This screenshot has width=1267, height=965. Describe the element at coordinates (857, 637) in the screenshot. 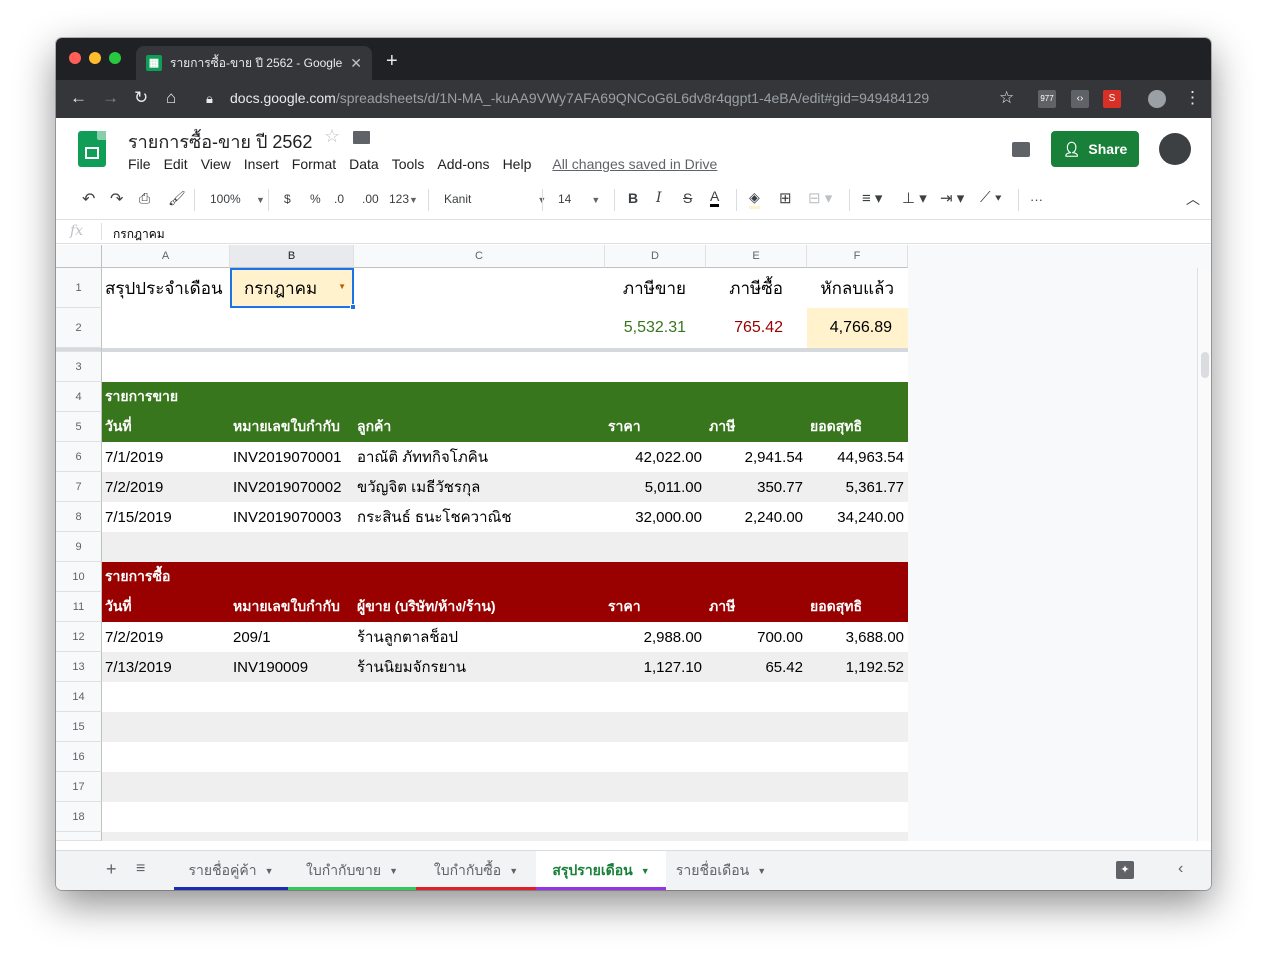

I see `purchases-total: 3,688.00` at that location.